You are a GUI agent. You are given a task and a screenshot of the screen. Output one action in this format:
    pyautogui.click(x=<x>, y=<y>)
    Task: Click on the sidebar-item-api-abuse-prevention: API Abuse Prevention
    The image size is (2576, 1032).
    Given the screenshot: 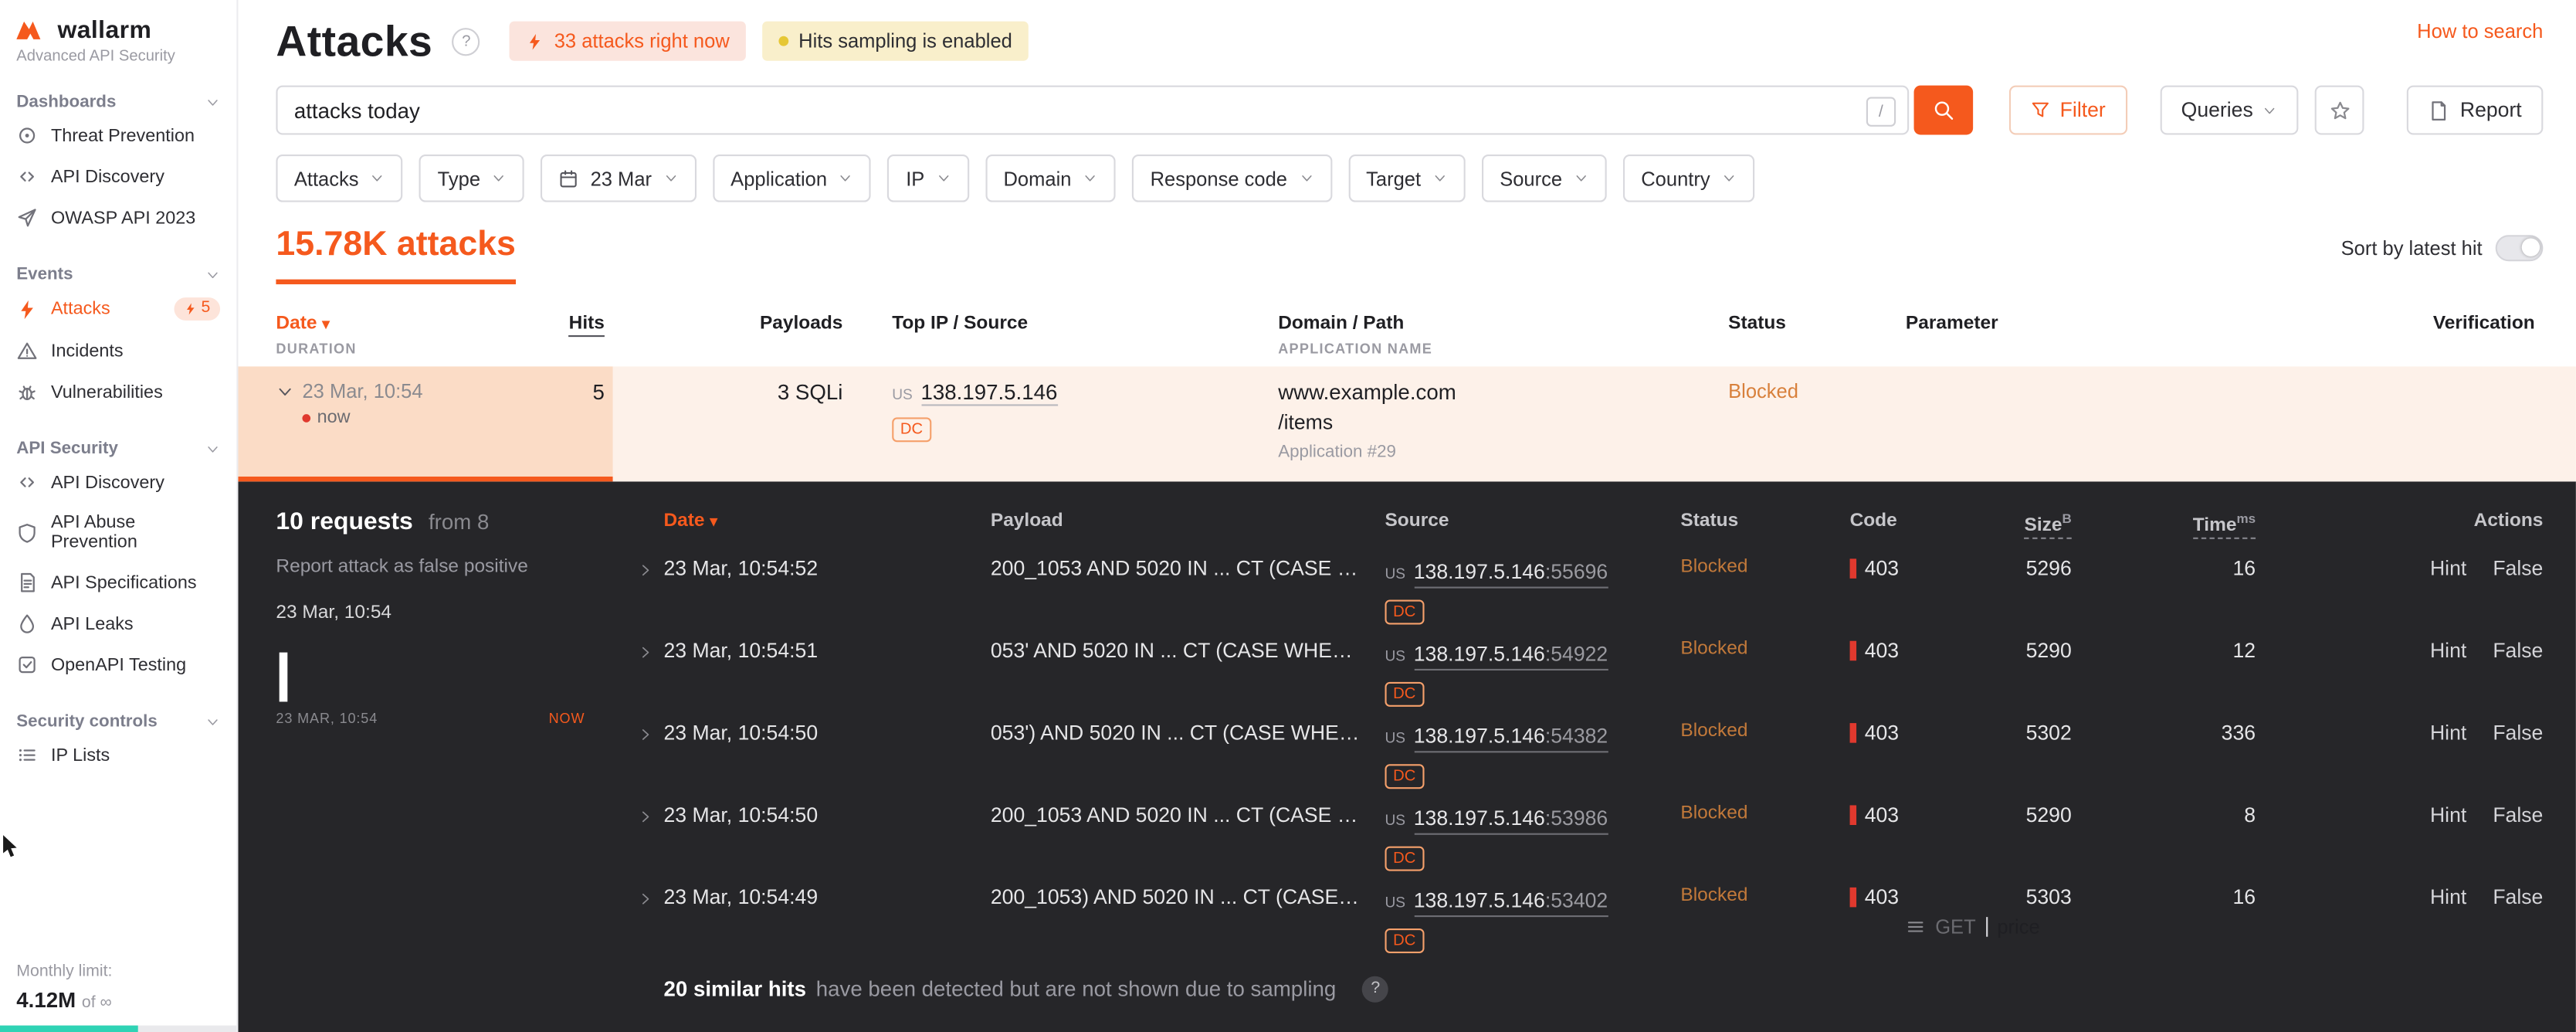 What is the action you would take?
    pyautogui.click(x=118, y=532)
    